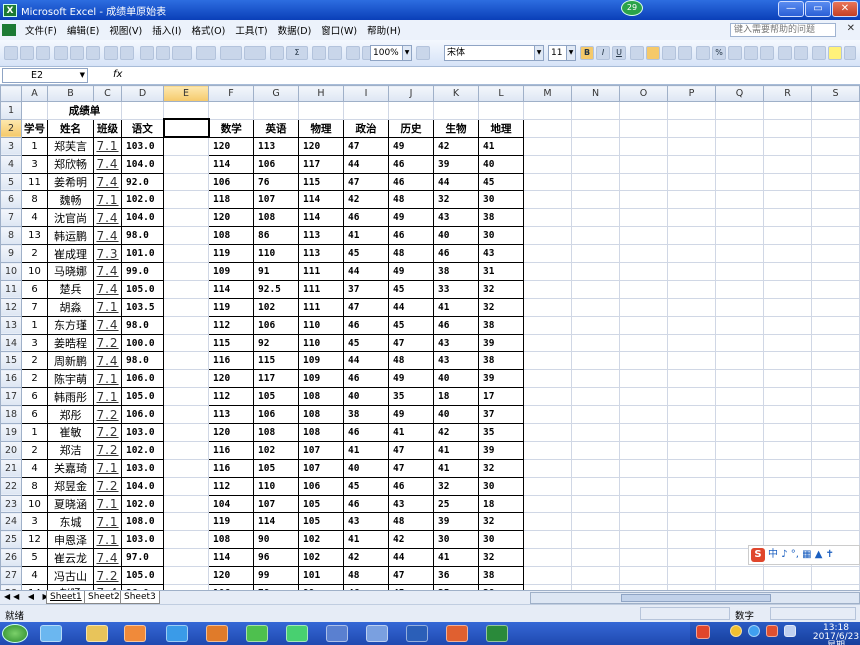 Image resolution: width=860 pixels, height=645 pixels. What do you see at coordinates (11, 432) in the screenshot?
I see `row-header: 19` at bounding box center [11, 432].